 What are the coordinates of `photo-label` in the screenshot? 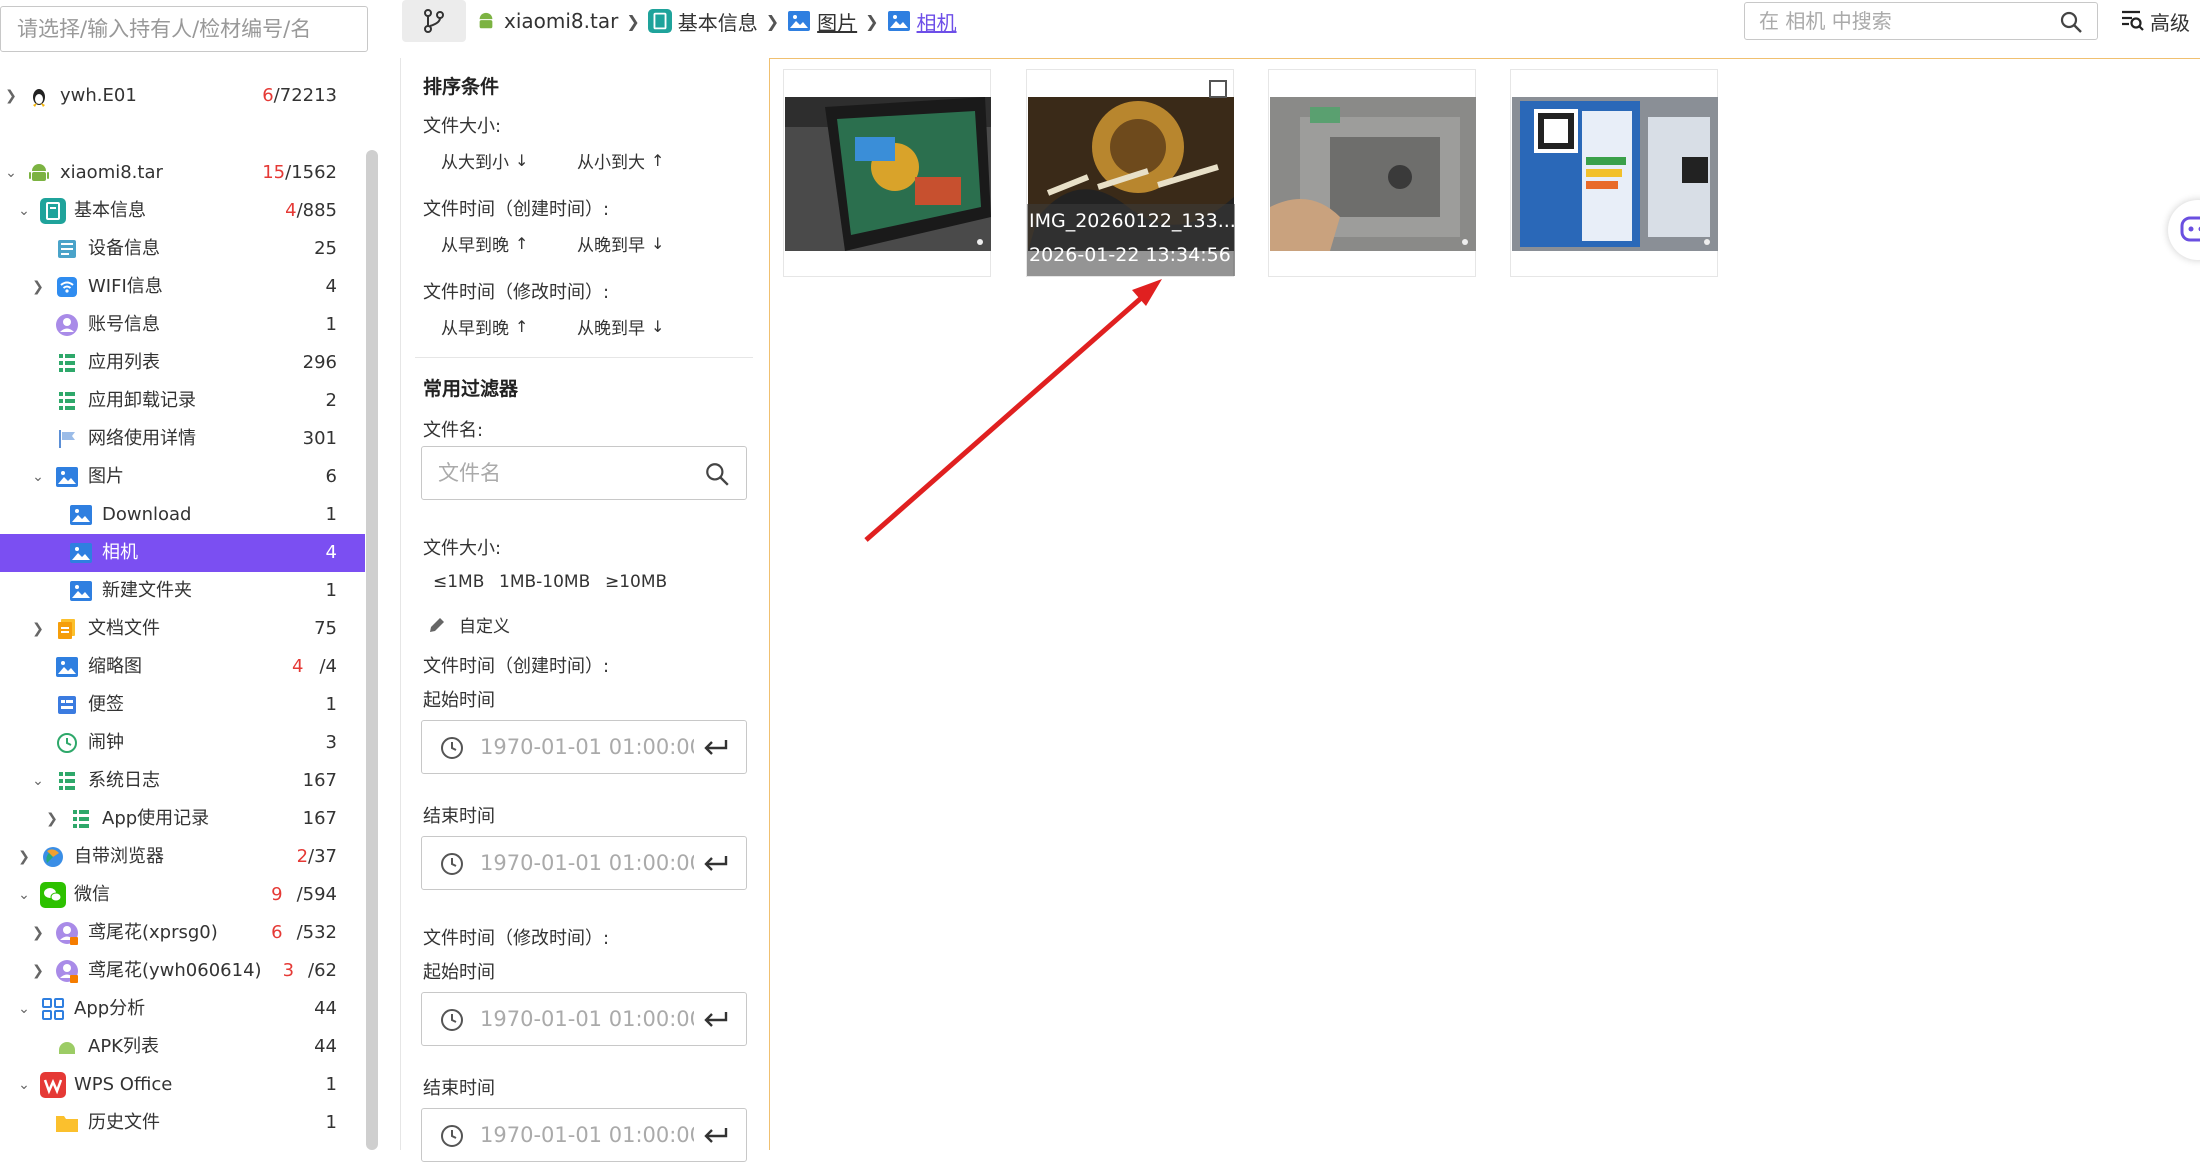 It's located at (1615, 174).